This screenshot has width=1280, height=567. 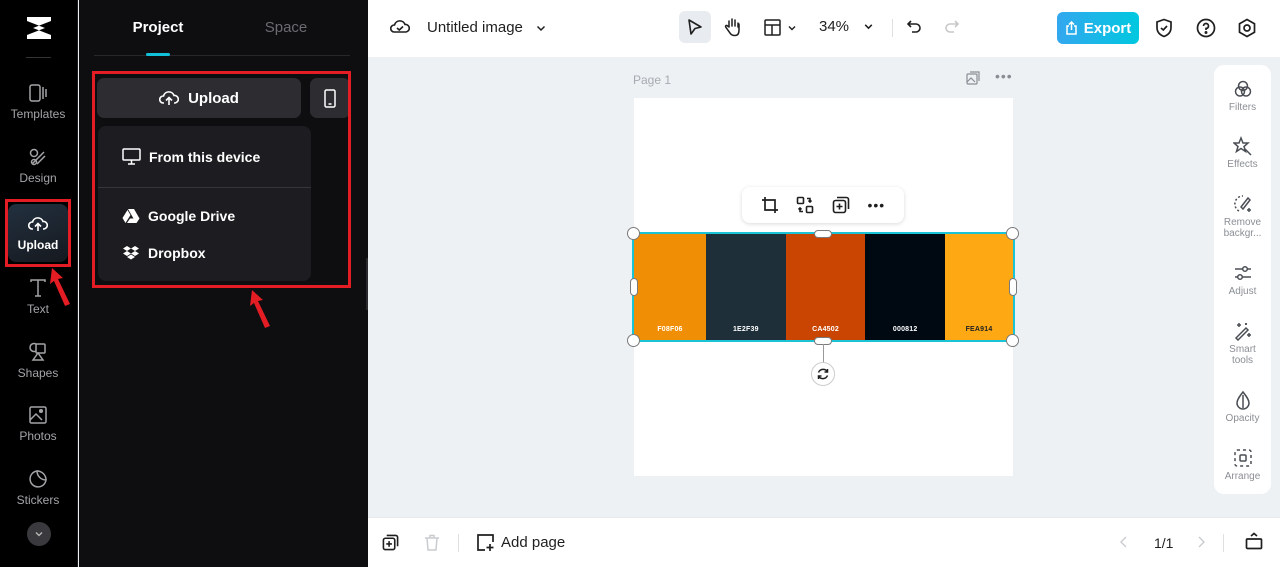 What do you see at coordinates (1012, 340) in the screenshot?
I see `resize-handle-bottom-right` at bounding box center [1012, 340].